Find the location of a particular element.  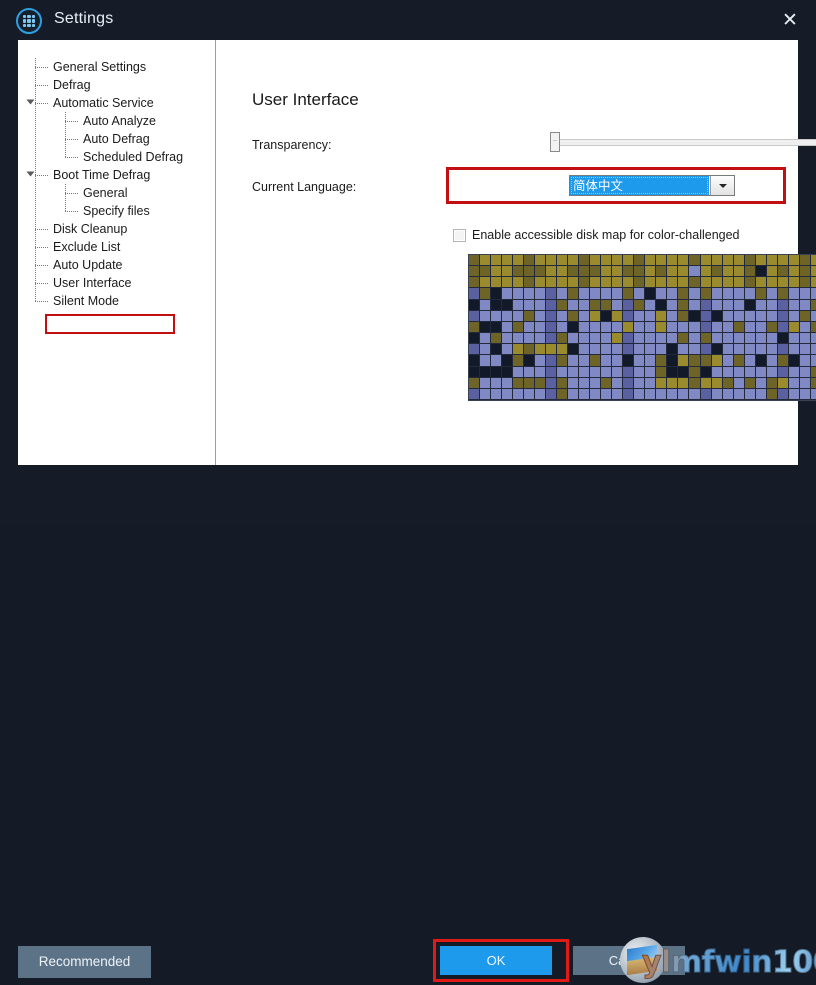

sidebar-item-user-interface: User Interface is located at coordinates (122, 283).